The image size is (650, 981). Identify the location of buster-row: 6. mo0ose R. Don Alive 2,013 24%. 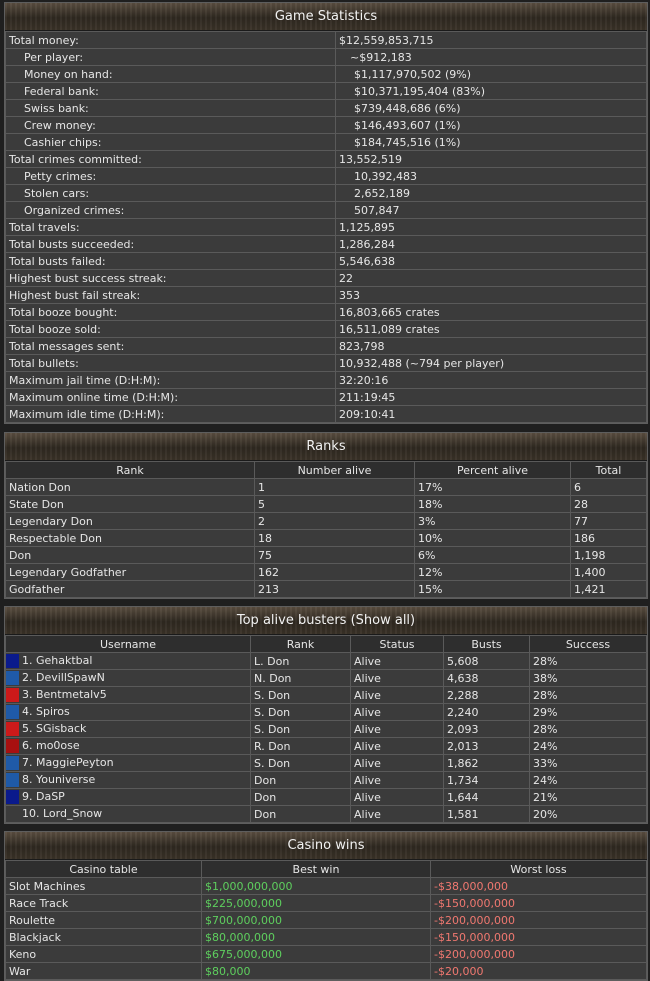
(326, 746).